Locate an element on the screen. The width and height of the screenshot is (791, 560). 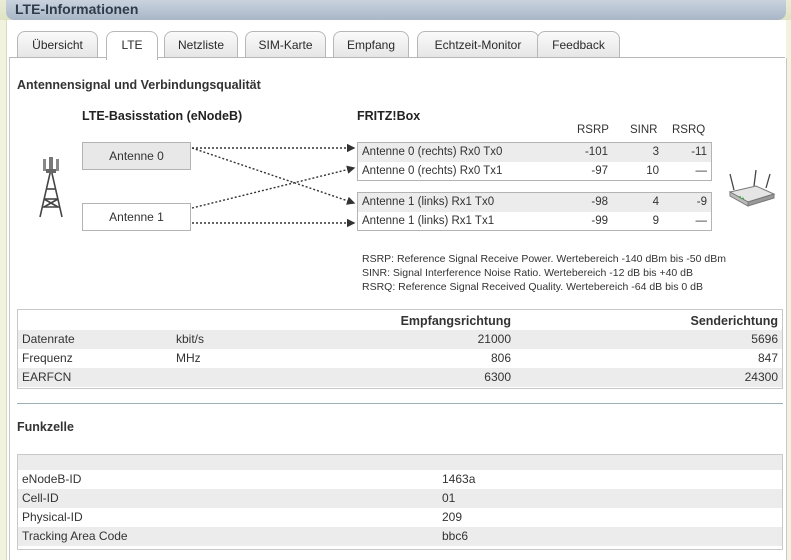
table-row: EARFCN 6300 24300 is located at coordinates (400, 377).